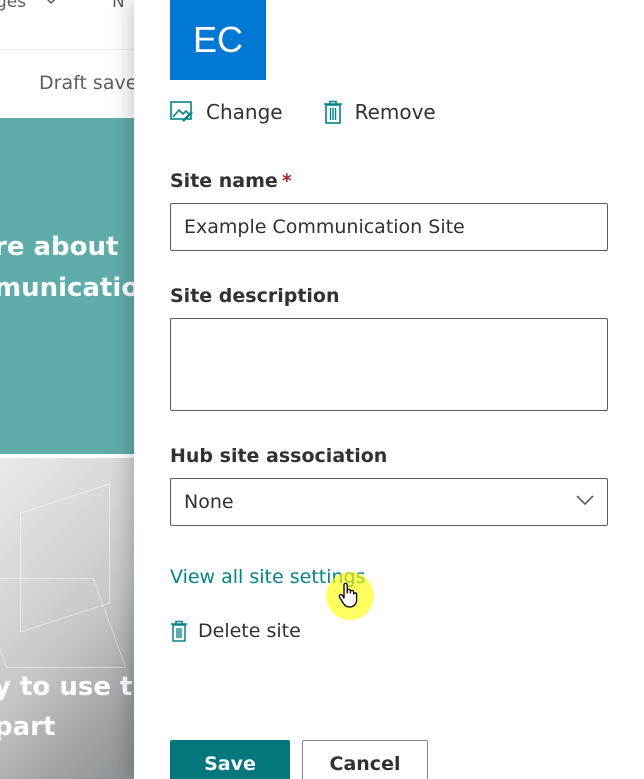 The image size is (644, 779). What do you see at coordinates (303, 112) in the screenshot?
I see `logo-actions: Change Remove` at bounding box center [303, 112].